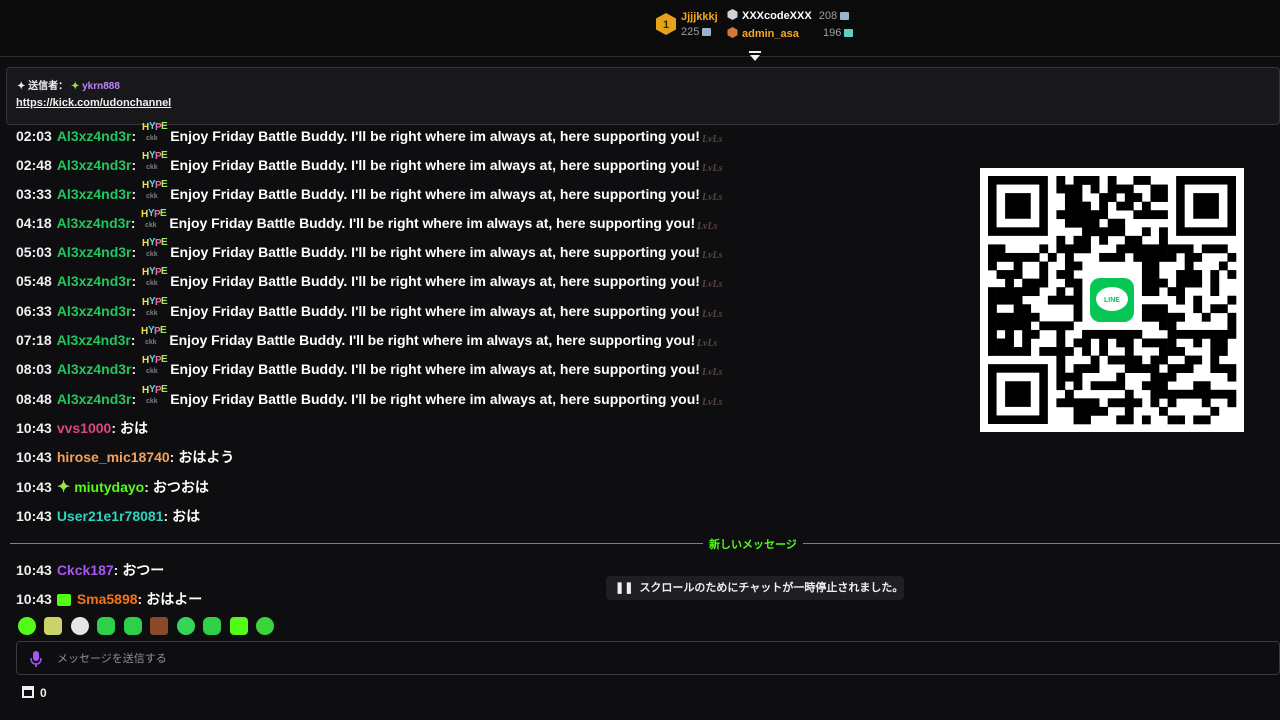 The height and width of the screenshot is (720, 1280). What do you see at coordinates (110, 516) in the screenshot?
I see `message-username: User21e1r78081` at bounding box center [110, 516].